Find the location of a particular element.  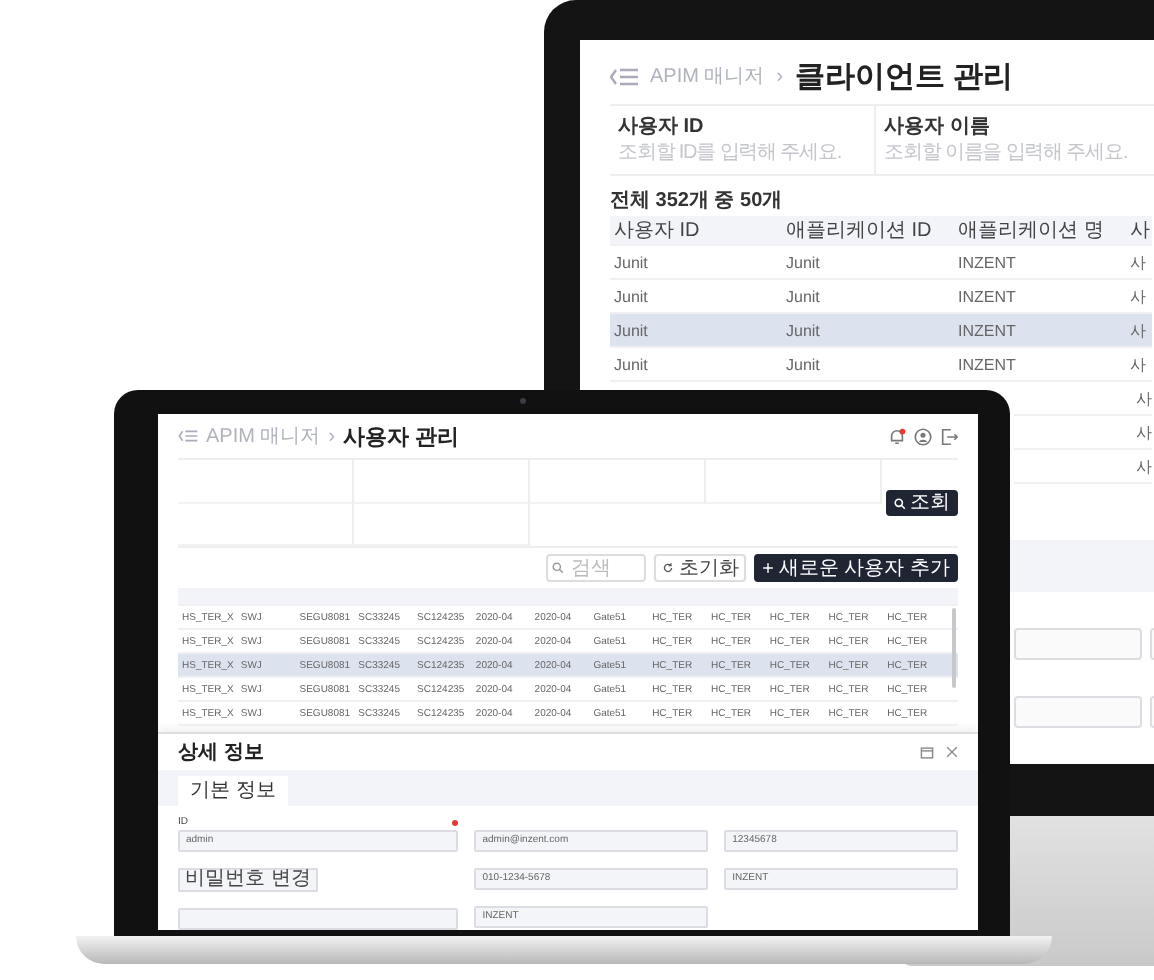

result-count: 전체 352개 중 50개 is located at coordinates (697, 199).